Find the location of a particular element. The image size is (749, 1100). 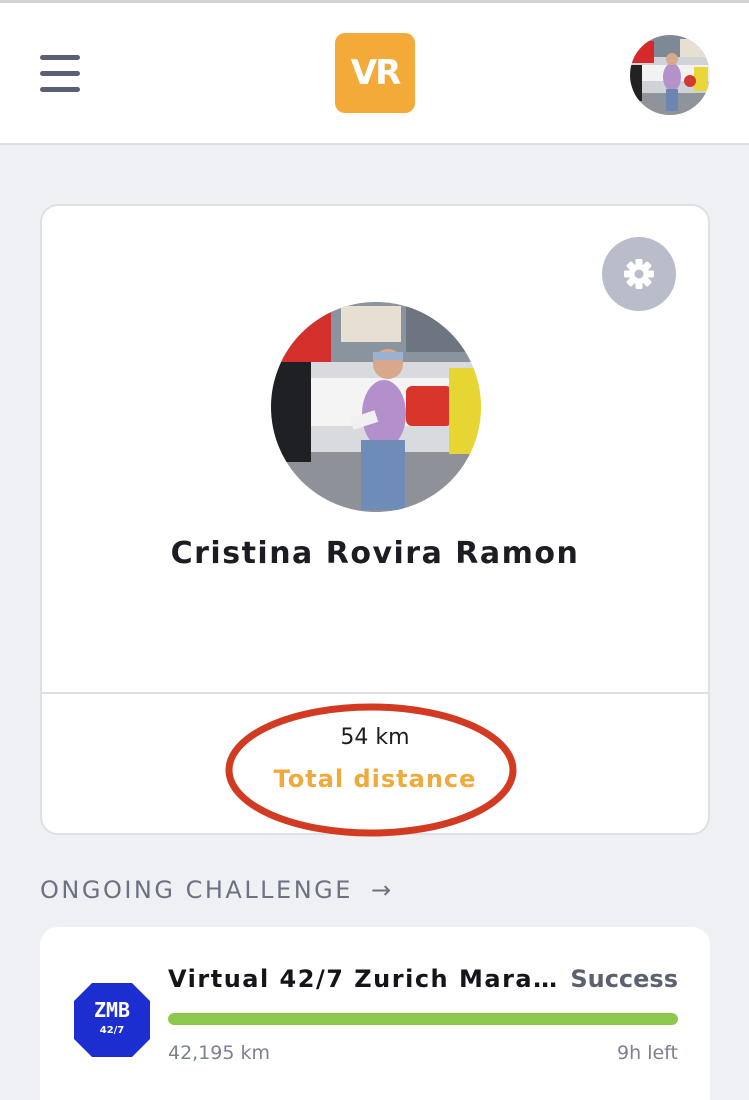

hamburger-menu-button is located at coordinates (60, 75).